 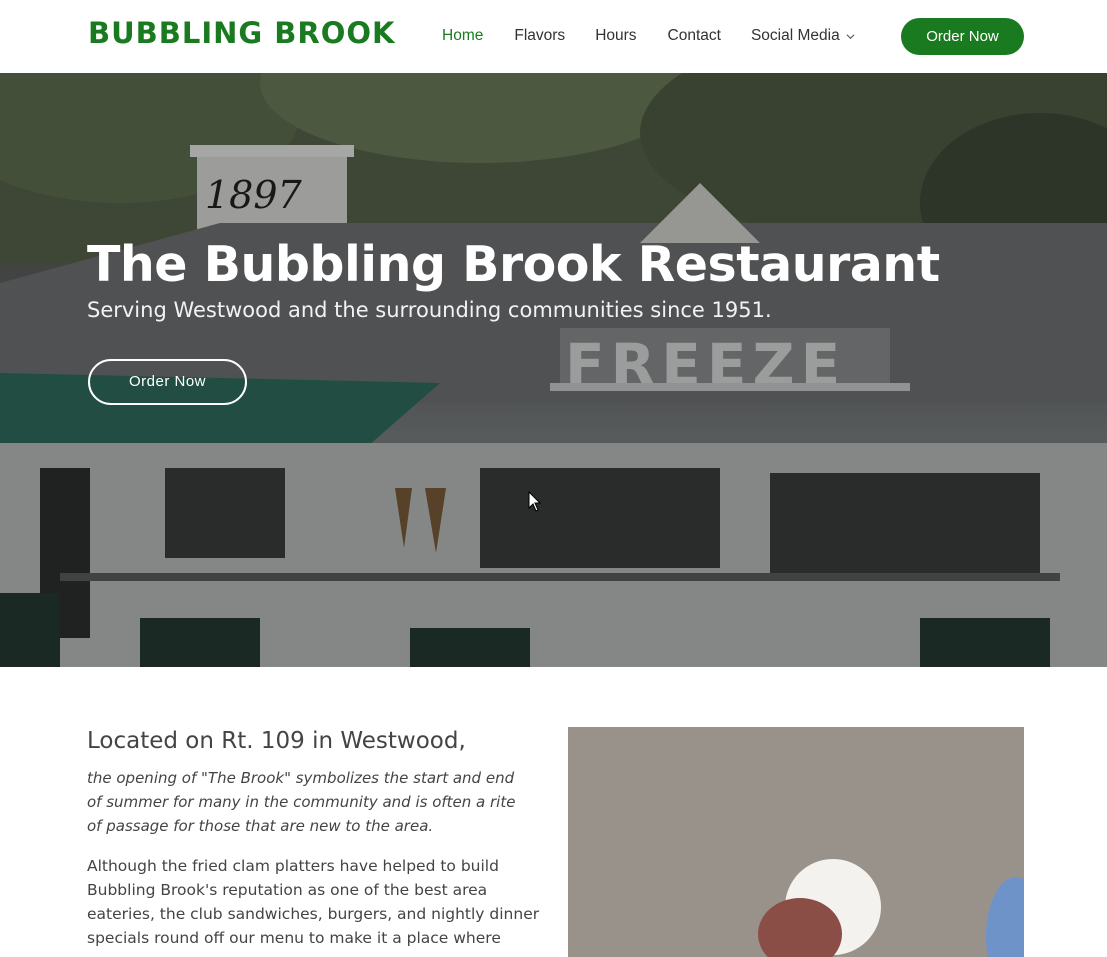 I want to click on nav-social-media: Social Media, so click(x=803, y=36).